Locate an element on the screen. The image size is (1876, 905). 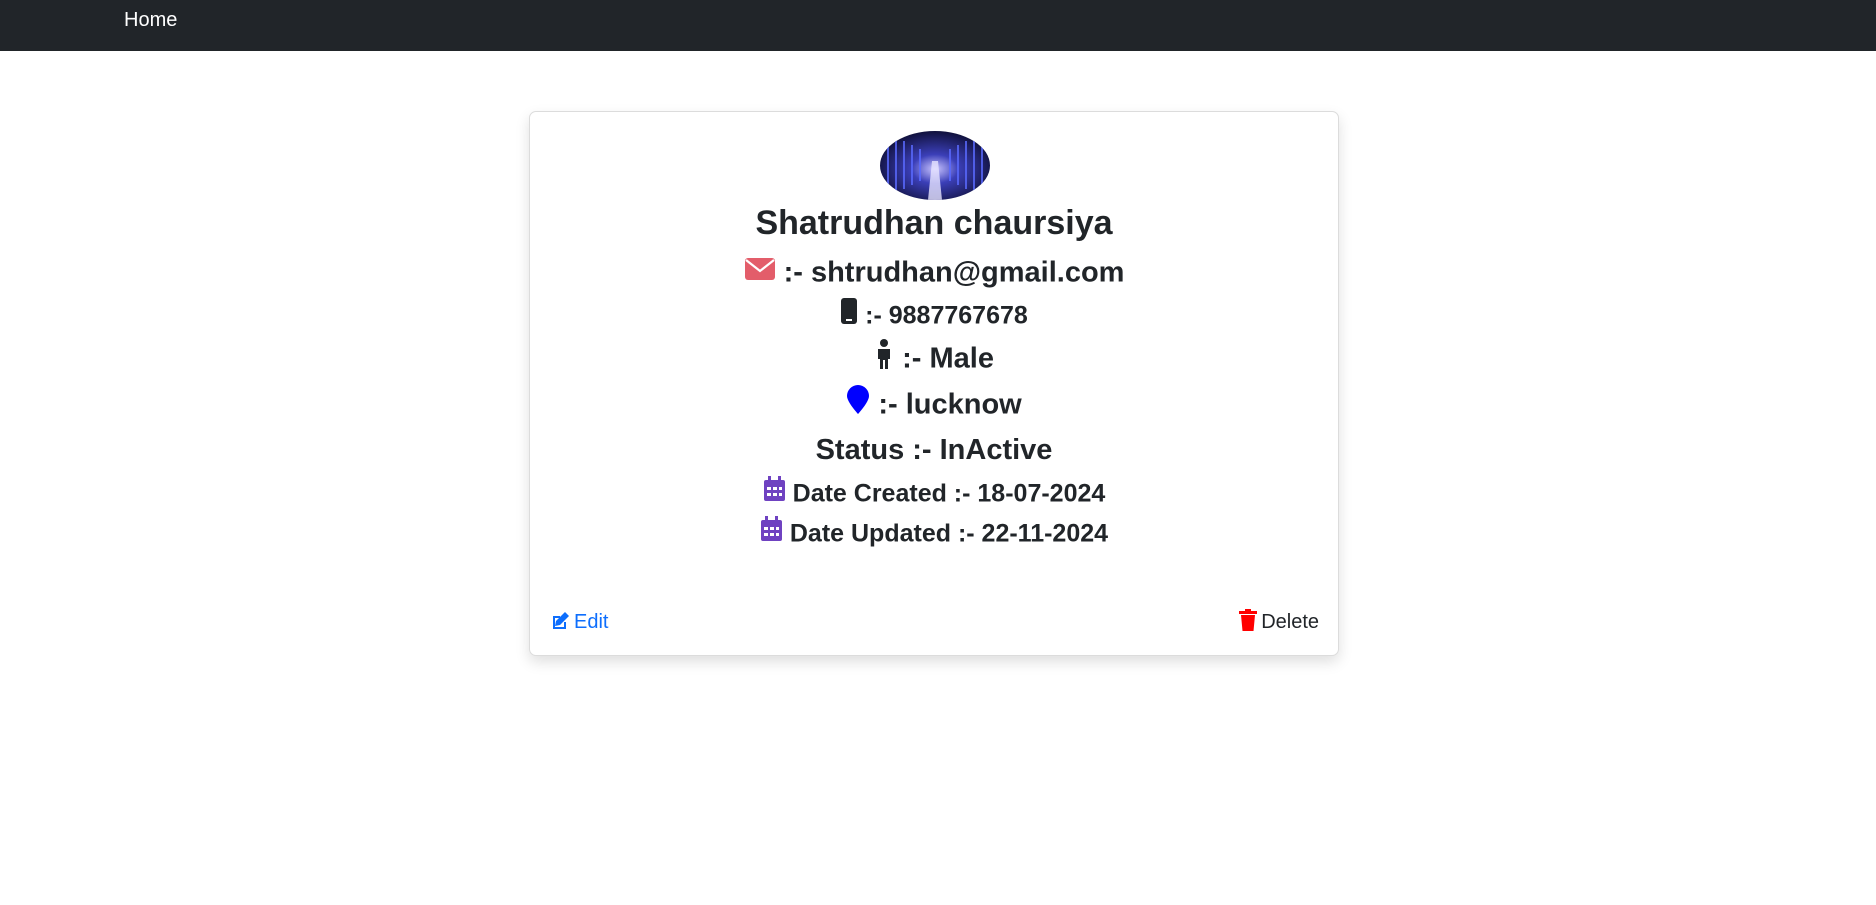
status-row: Status :- InActive is located at coordinates (934, 450).